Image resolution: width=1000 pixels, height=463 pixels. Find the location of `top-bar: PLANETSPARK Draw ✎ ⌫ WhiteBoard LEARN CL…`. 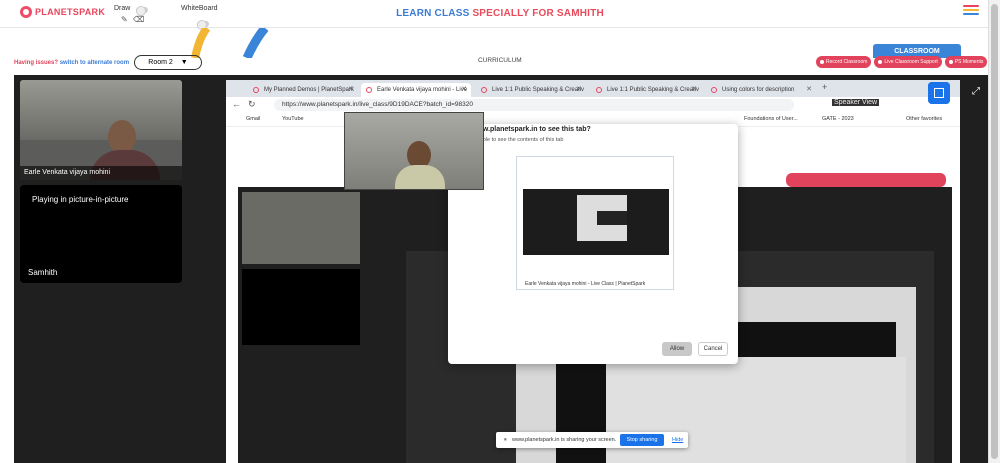

top-bar: PLANETSPARK Draw ✎ ⌫ WhiteBoard LEARN CL… is located at coordinates (500, 15).